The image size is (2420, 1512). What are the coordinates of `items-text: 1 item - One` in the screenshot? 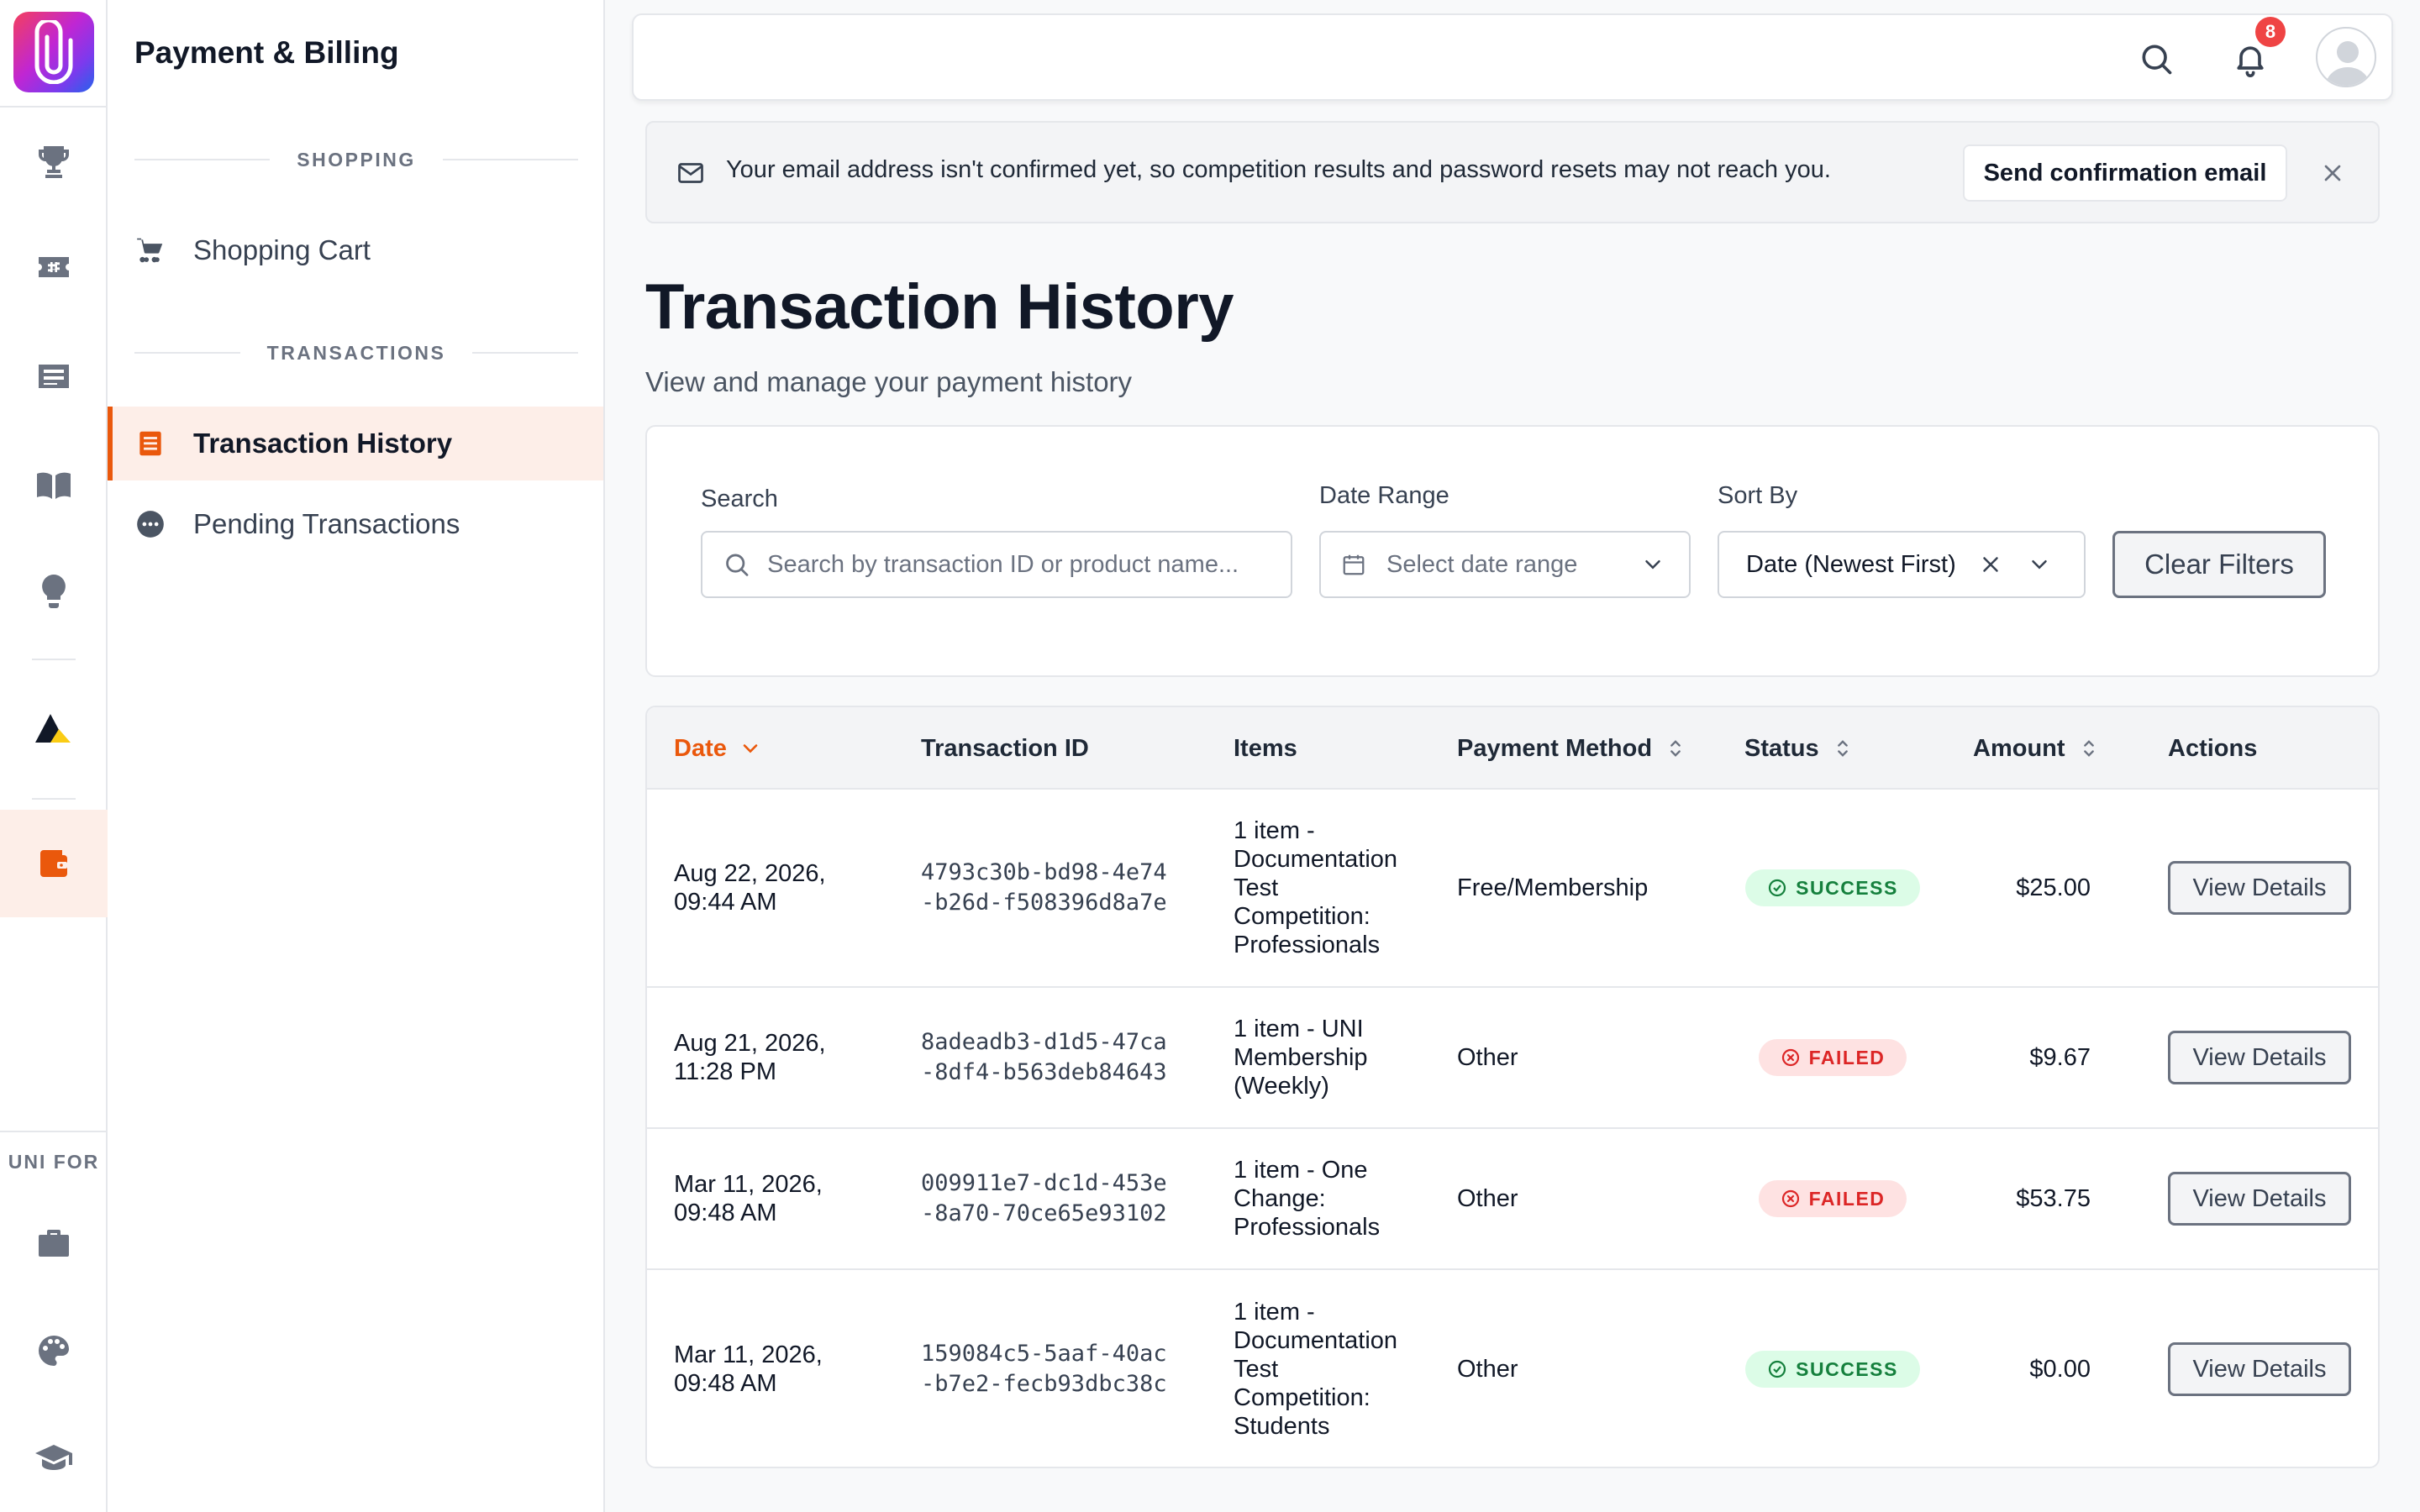 It's located at (1301, 1170).